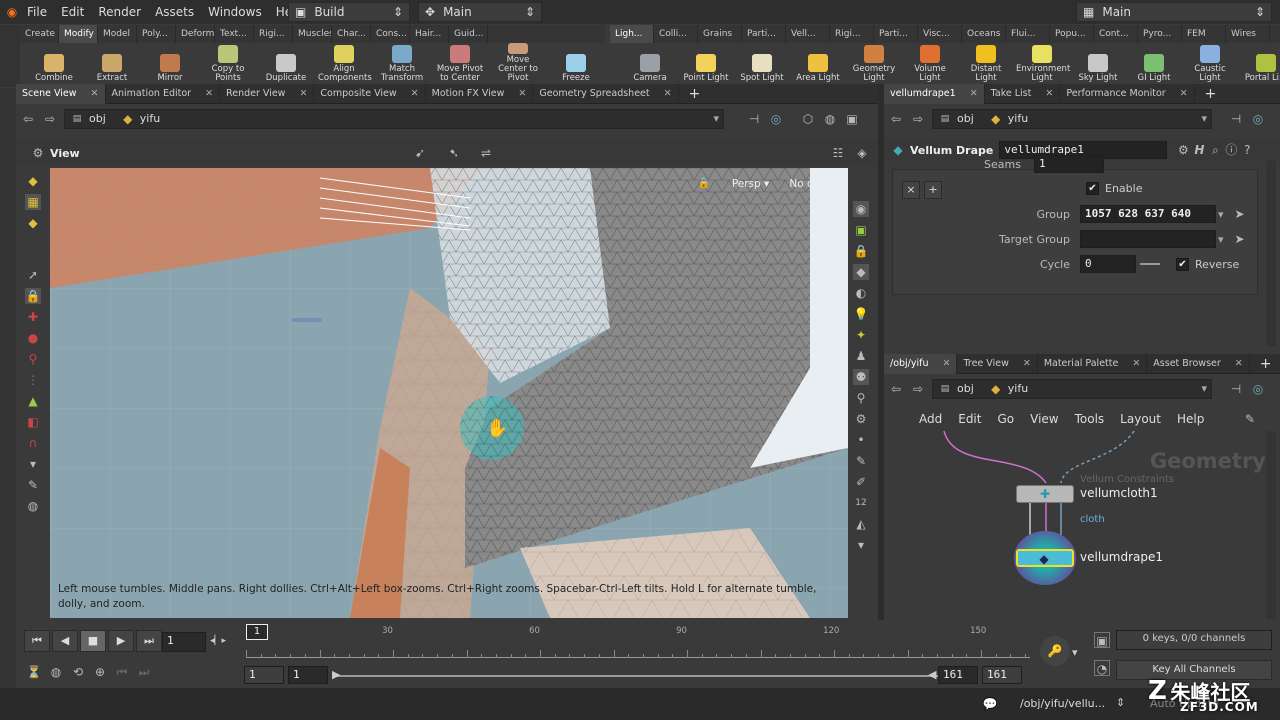  What do you see at coordinates (576, 64) in the screenshot?
I see `shelf-tool: Freeze` at bounding box center [576, 64].